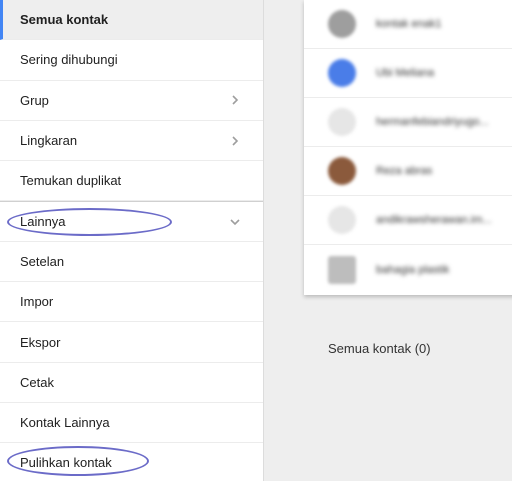  I want to click on sidebar-item-label: Temukan duplikat, so click(71, 181).